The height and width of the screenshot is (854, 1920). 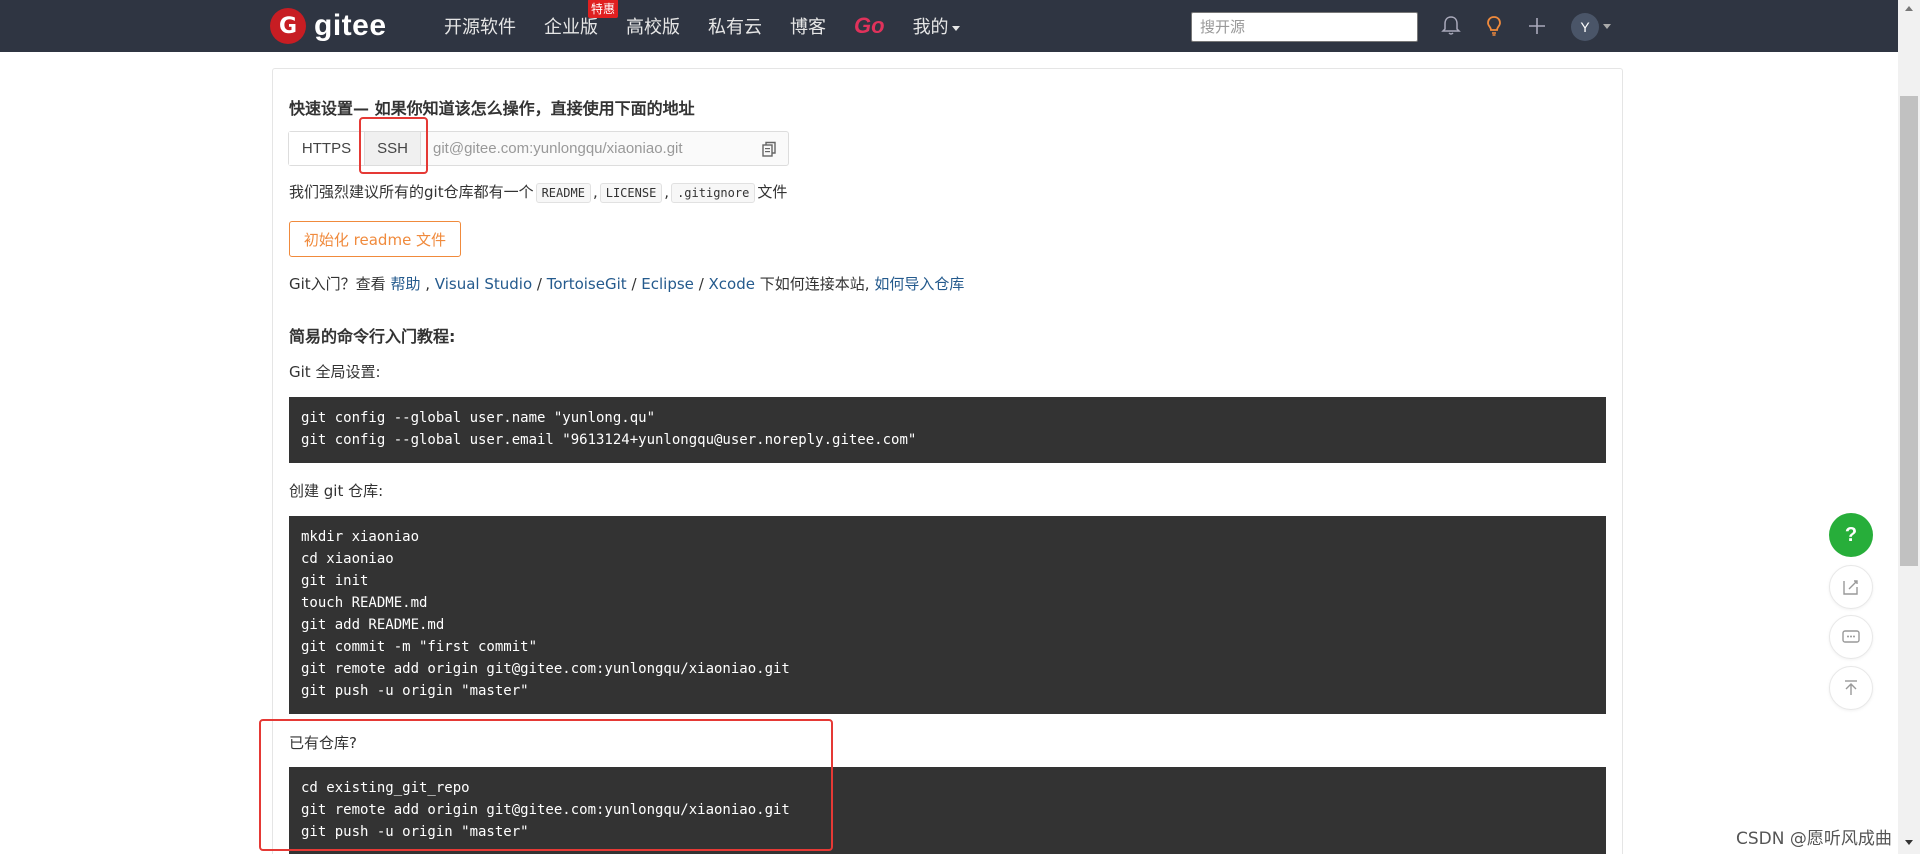 What do you see at coordinates (735, 26) in the screenshot?
I see `nav-item-private-cloud: 私有云` at bounding box center [735, 26].